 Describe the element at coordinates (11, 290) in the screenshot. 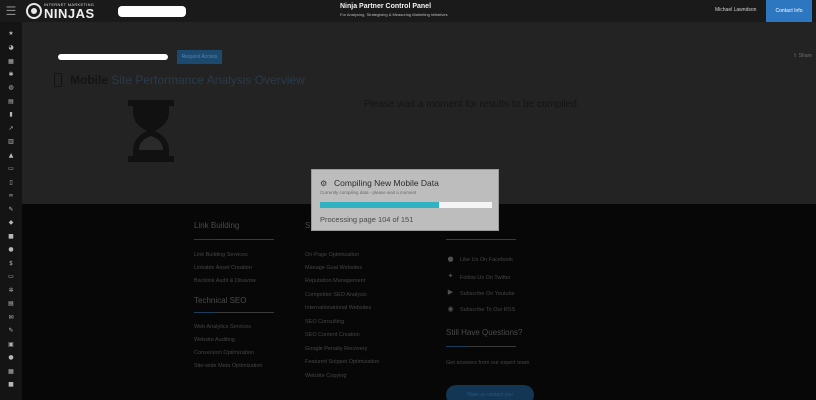

I see `settings-icon: ✲` at that location.